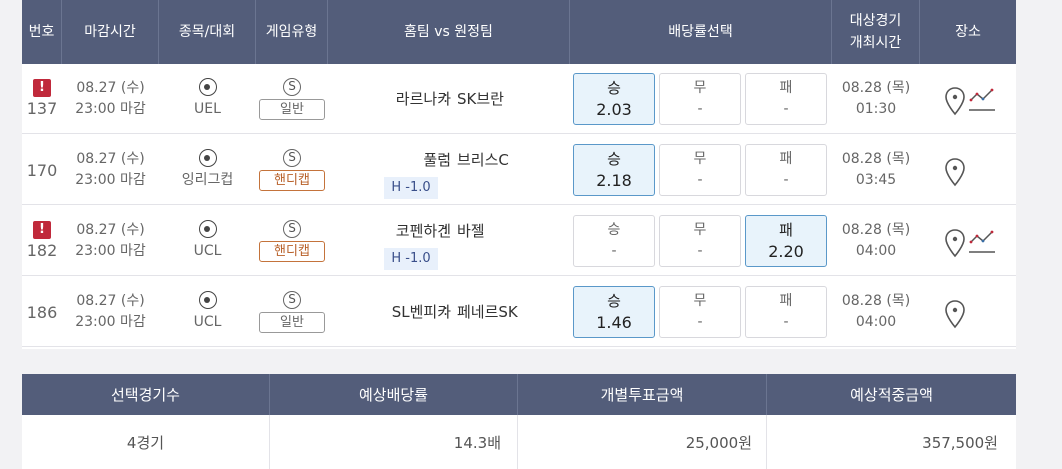 The width and height of the screenshot is (1062, 469). What do you see at coordinates (207, 170) in the screenshot?
I see `sport-cell: 잉리그컵` at bounding box center [207, 170].